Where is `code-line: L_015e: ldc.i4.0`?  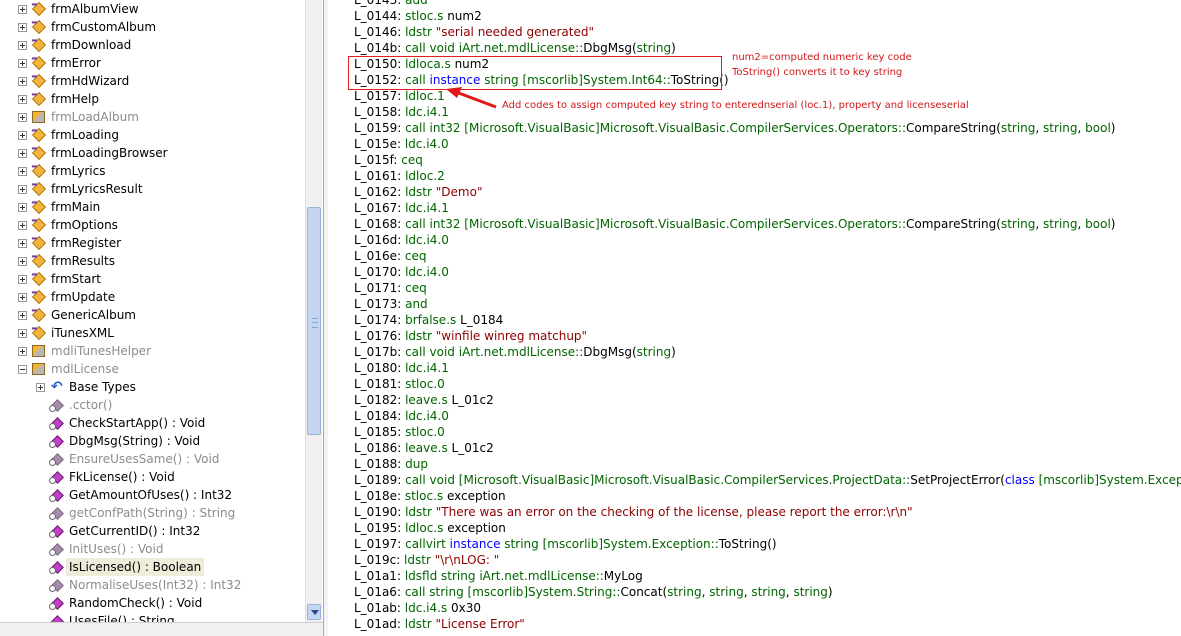
code-line: L_015e: ldc.i4.0 is located at coordinates (401, 144).